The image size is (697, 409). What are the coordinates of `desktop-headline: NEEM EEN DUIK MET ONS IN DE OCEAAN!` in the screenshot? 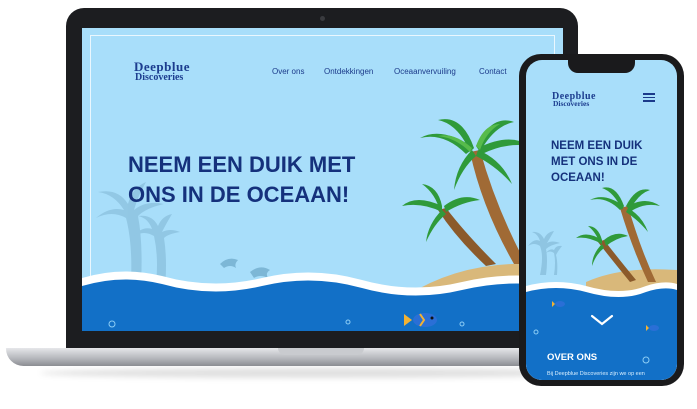 It's located at (241, 180).